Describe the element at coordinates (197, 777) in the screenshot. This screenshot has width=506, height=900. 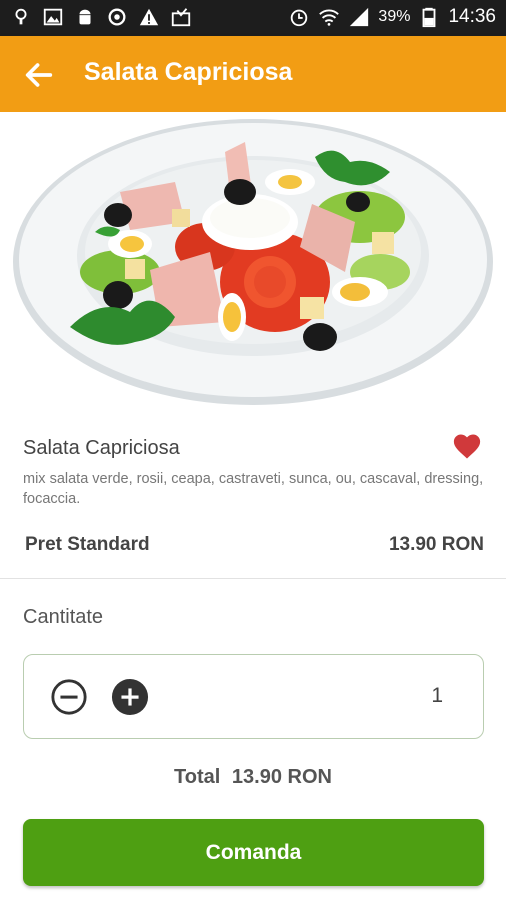
I see `total-label: Total` at that location.